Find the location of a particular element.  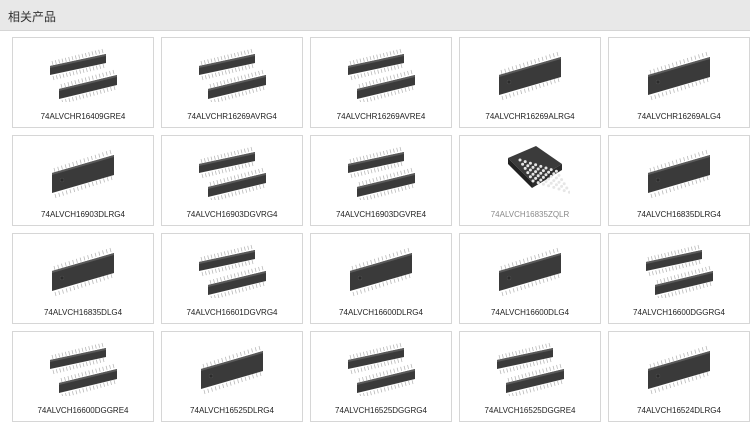

product-name-link: 74ALVCHR16409GRE4 is located at coordinates (83, 116).